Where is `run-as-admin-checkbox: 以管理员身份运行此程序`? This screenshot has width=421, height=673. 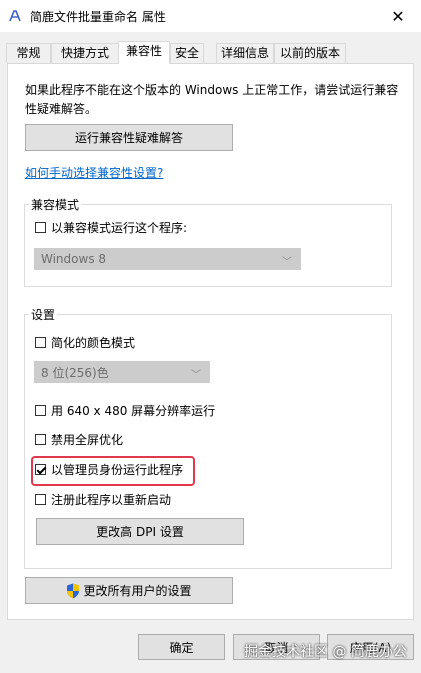
run-as-admin-checkbox: 以管理员身份运行此程序 is located at coordinates (109, 469).